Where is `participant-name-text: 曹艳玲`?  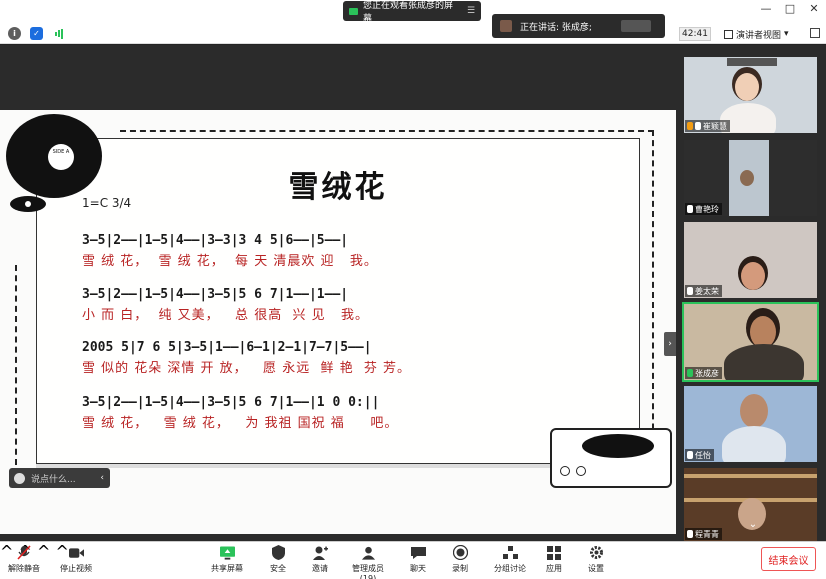 participant-name-text: 曹艳玲 is located at coordinates (707, 209).